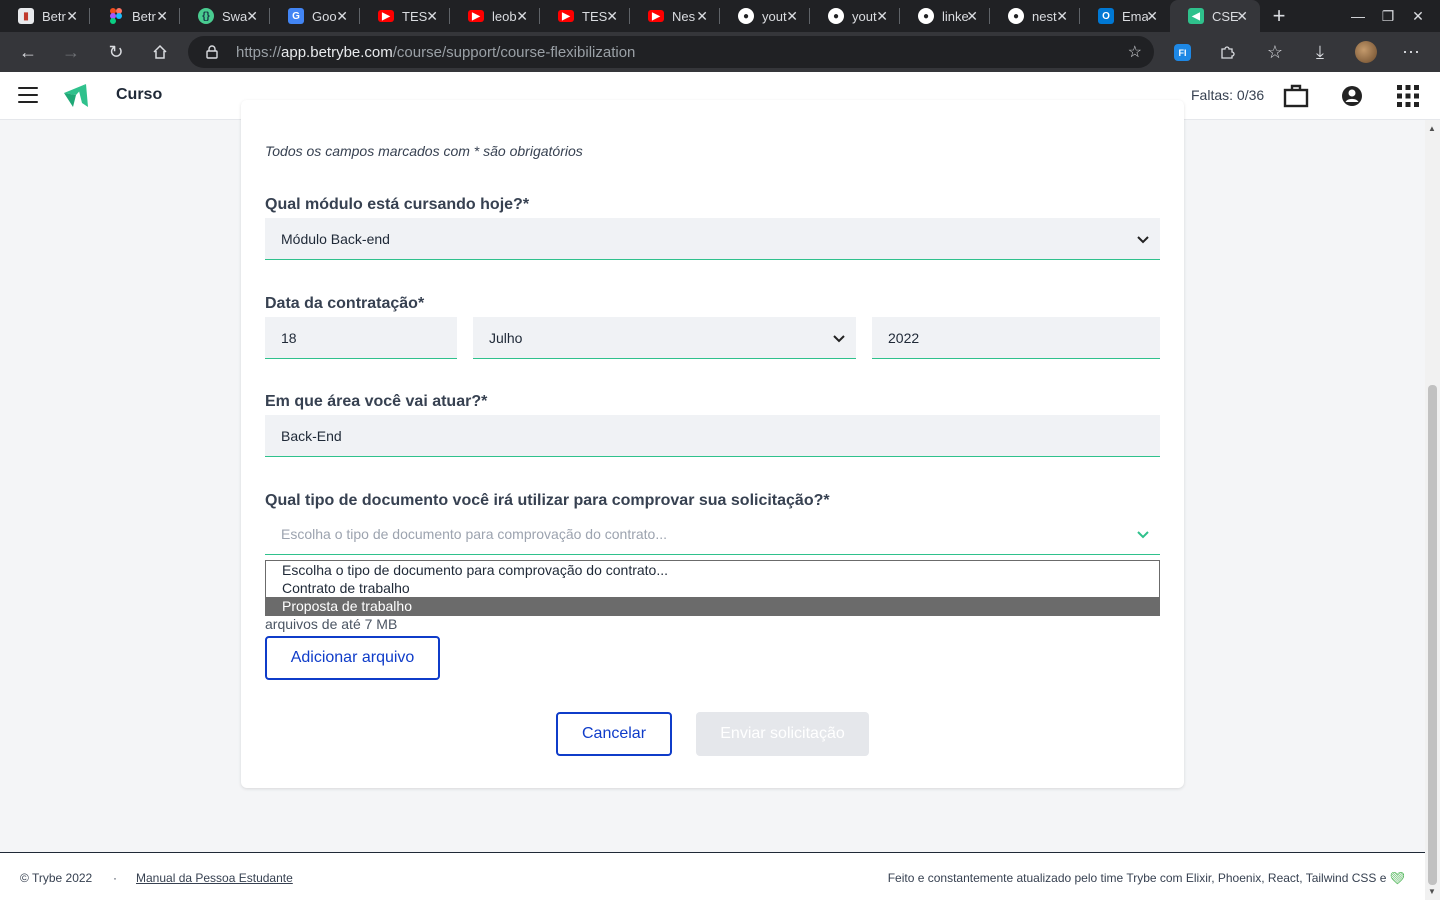 The height and width of the screenshot is (900, 1440). I want to click on more-menu-icon: ⋯, so click(1411, 52).